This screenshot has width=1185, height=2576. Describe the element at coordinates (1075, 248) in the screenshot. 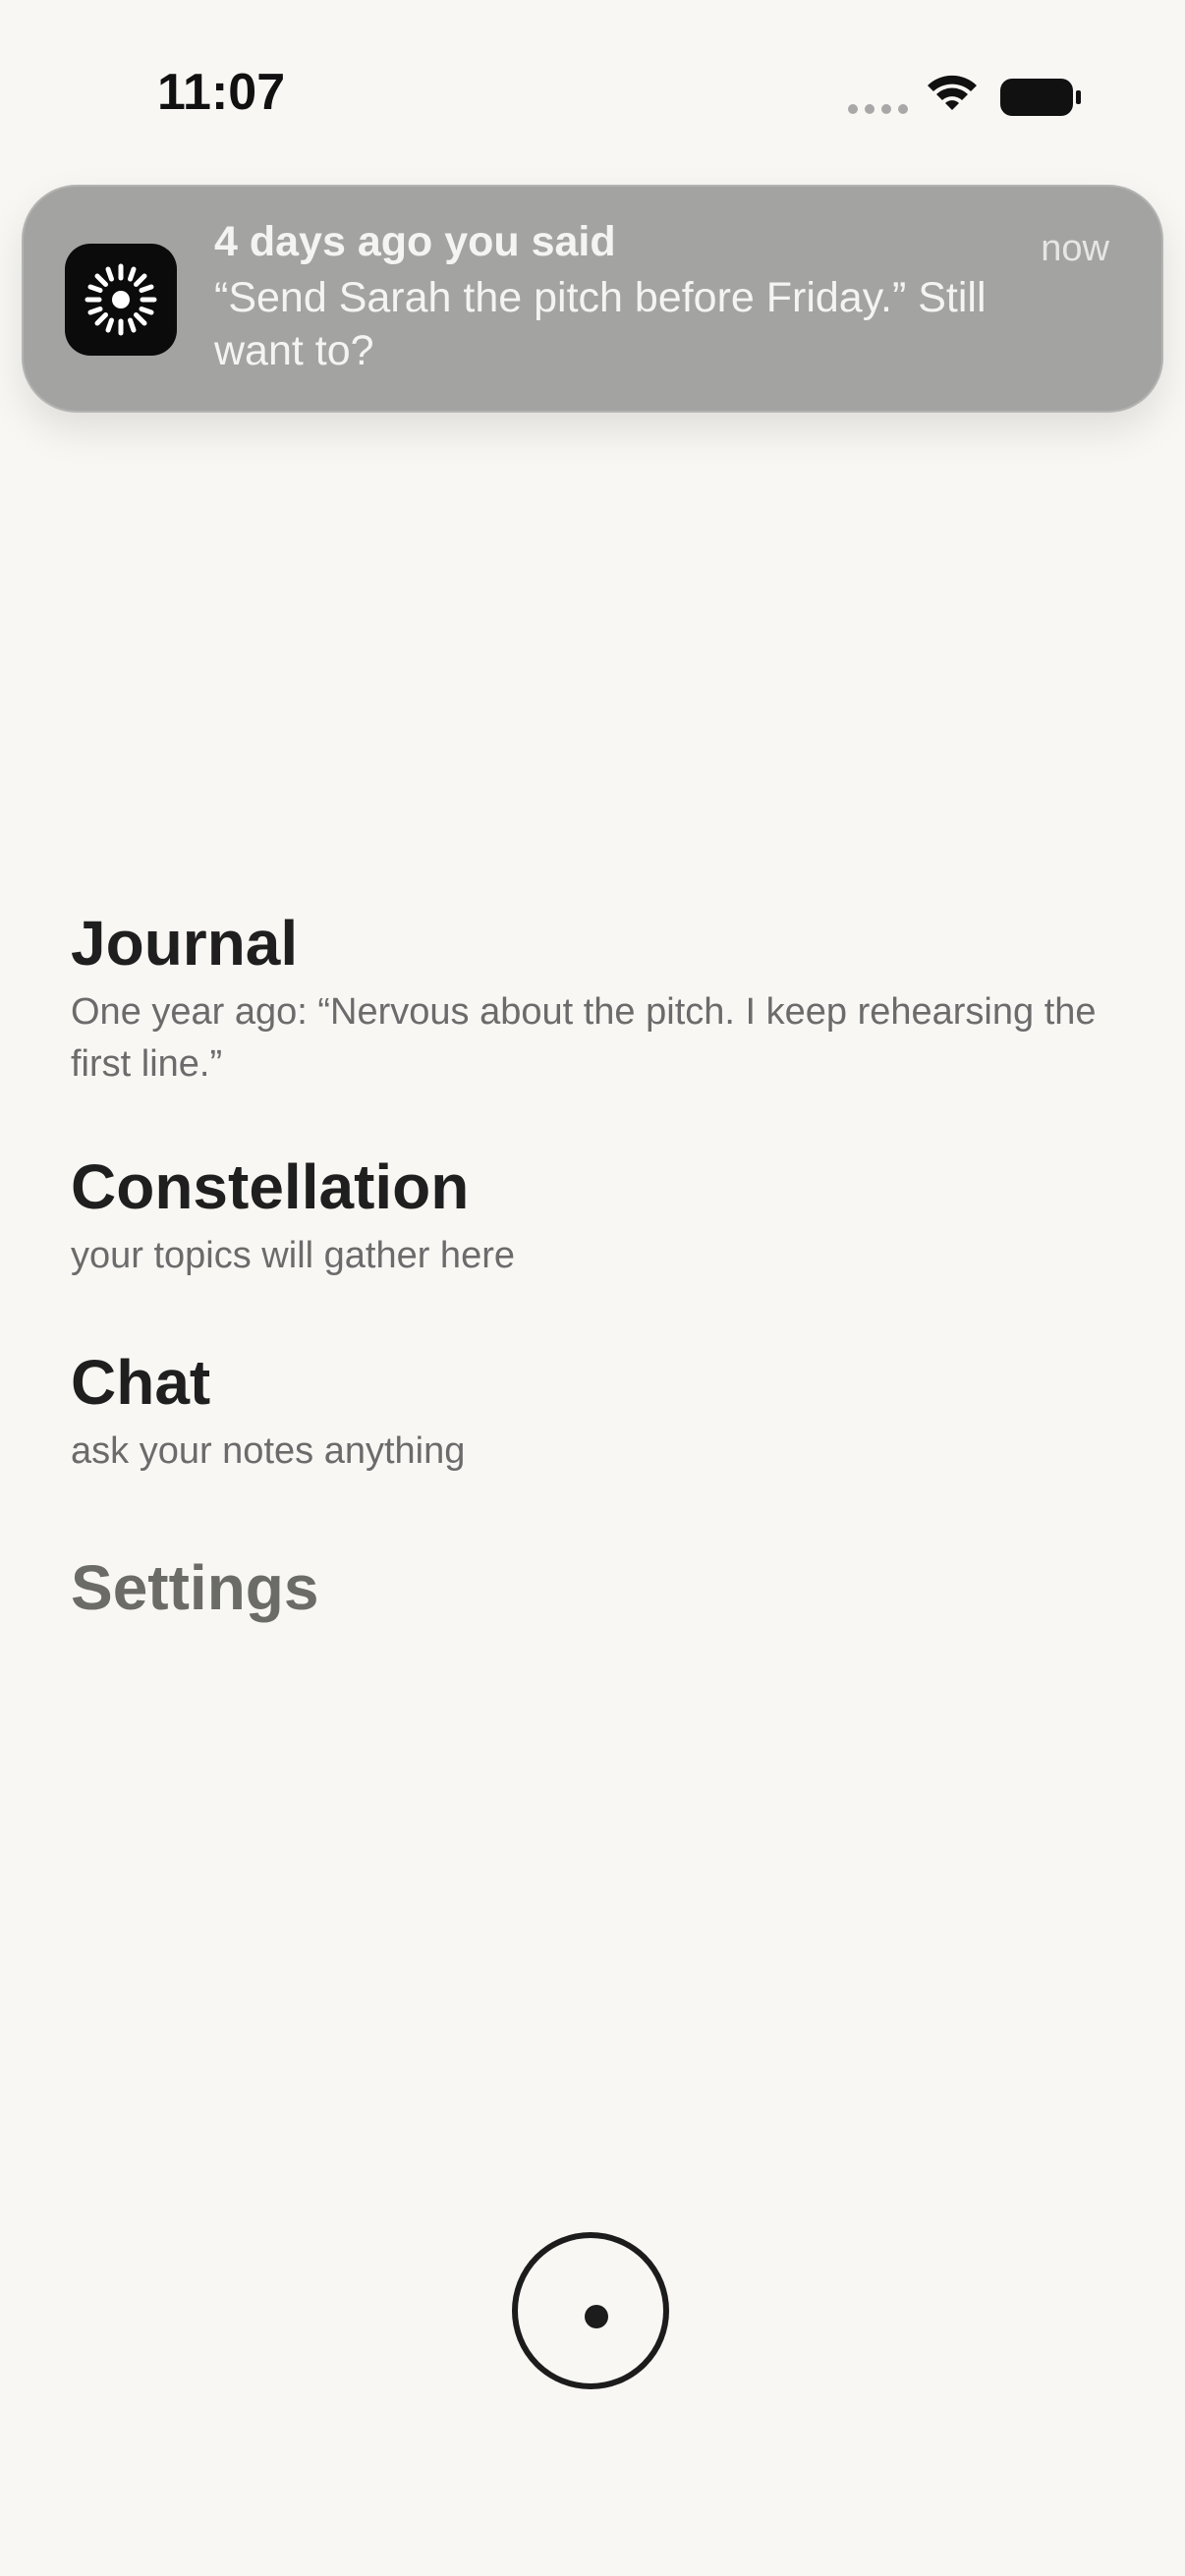

I see `notification-time: now` at that location.